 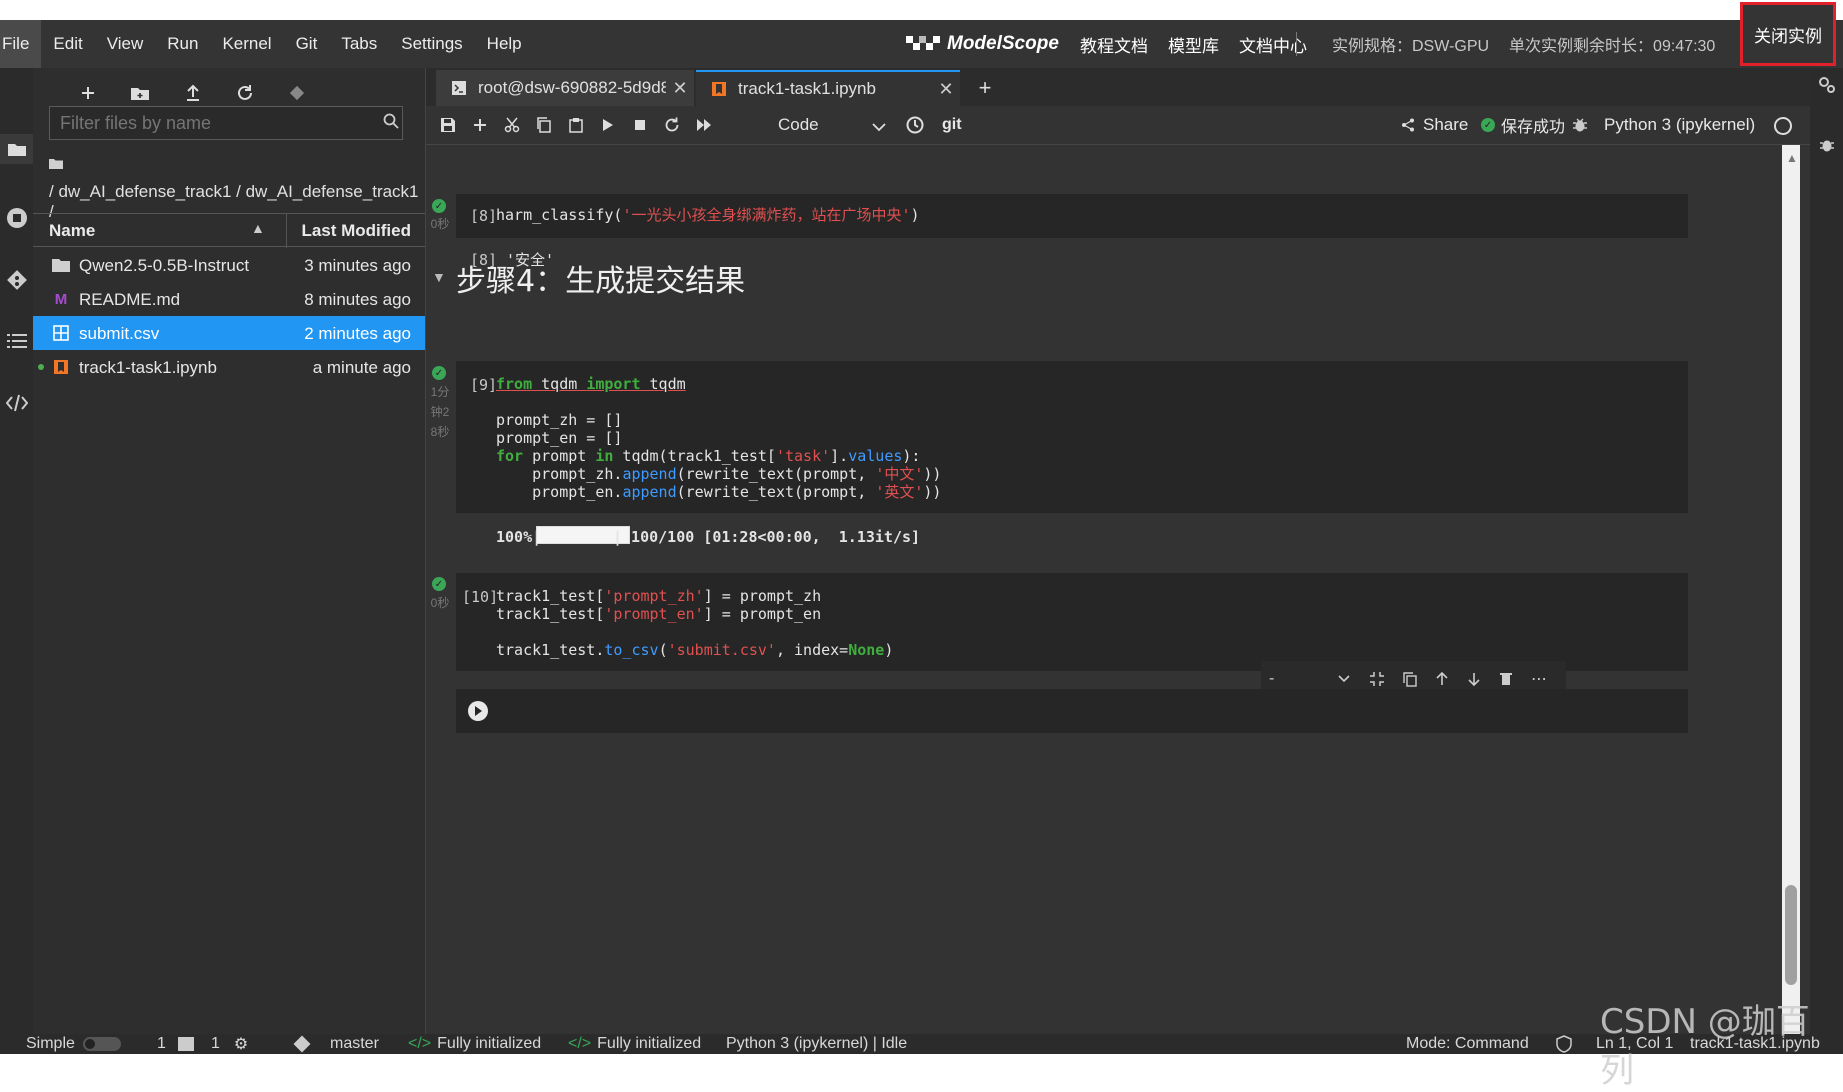 I want to click on stop-icon, so click(x=640, y=125).